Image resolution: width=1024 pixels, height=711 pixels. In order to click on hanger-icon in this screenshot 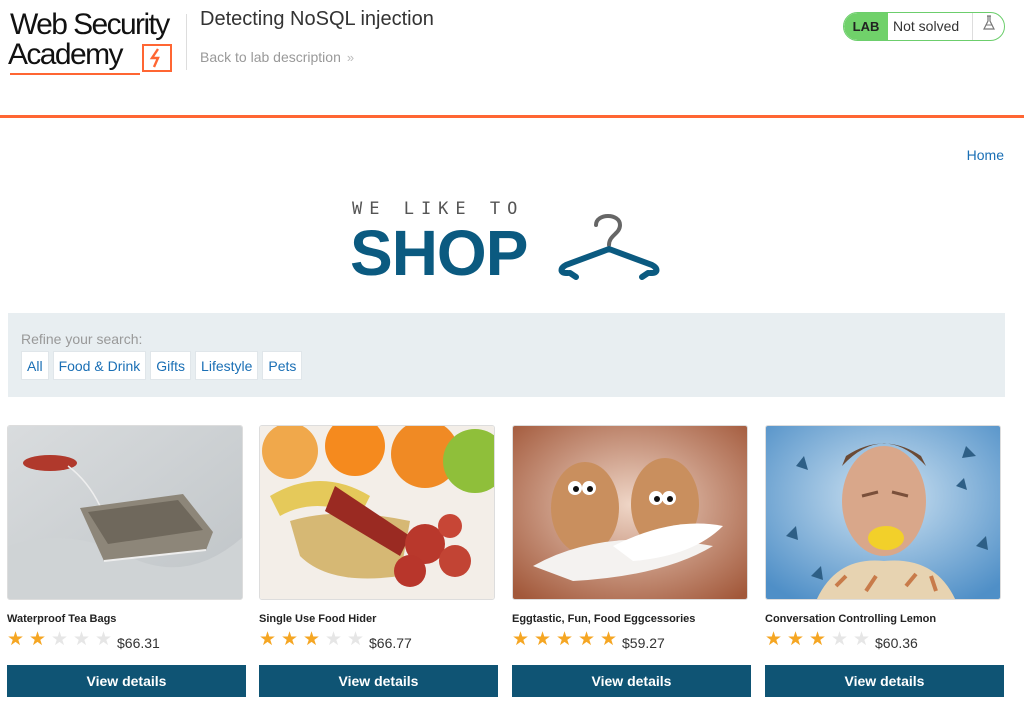, I will do `click(609, 247)`.